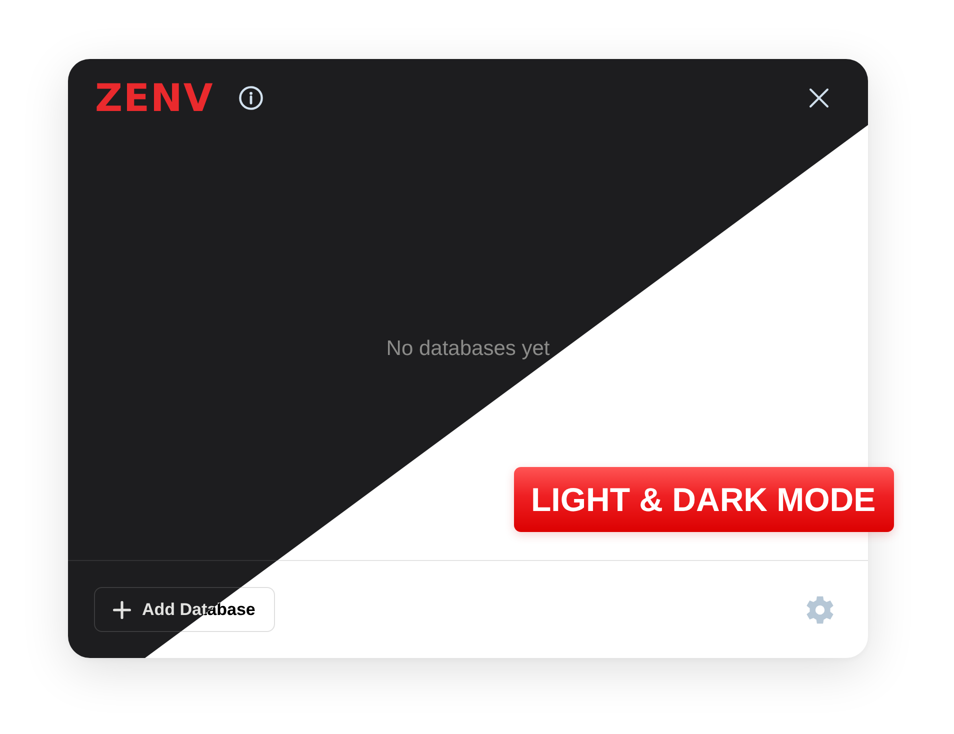 Image resolution: width=954 pixels, height=734 pixels. I want to click on logo: ZENV, so click(154, 98).